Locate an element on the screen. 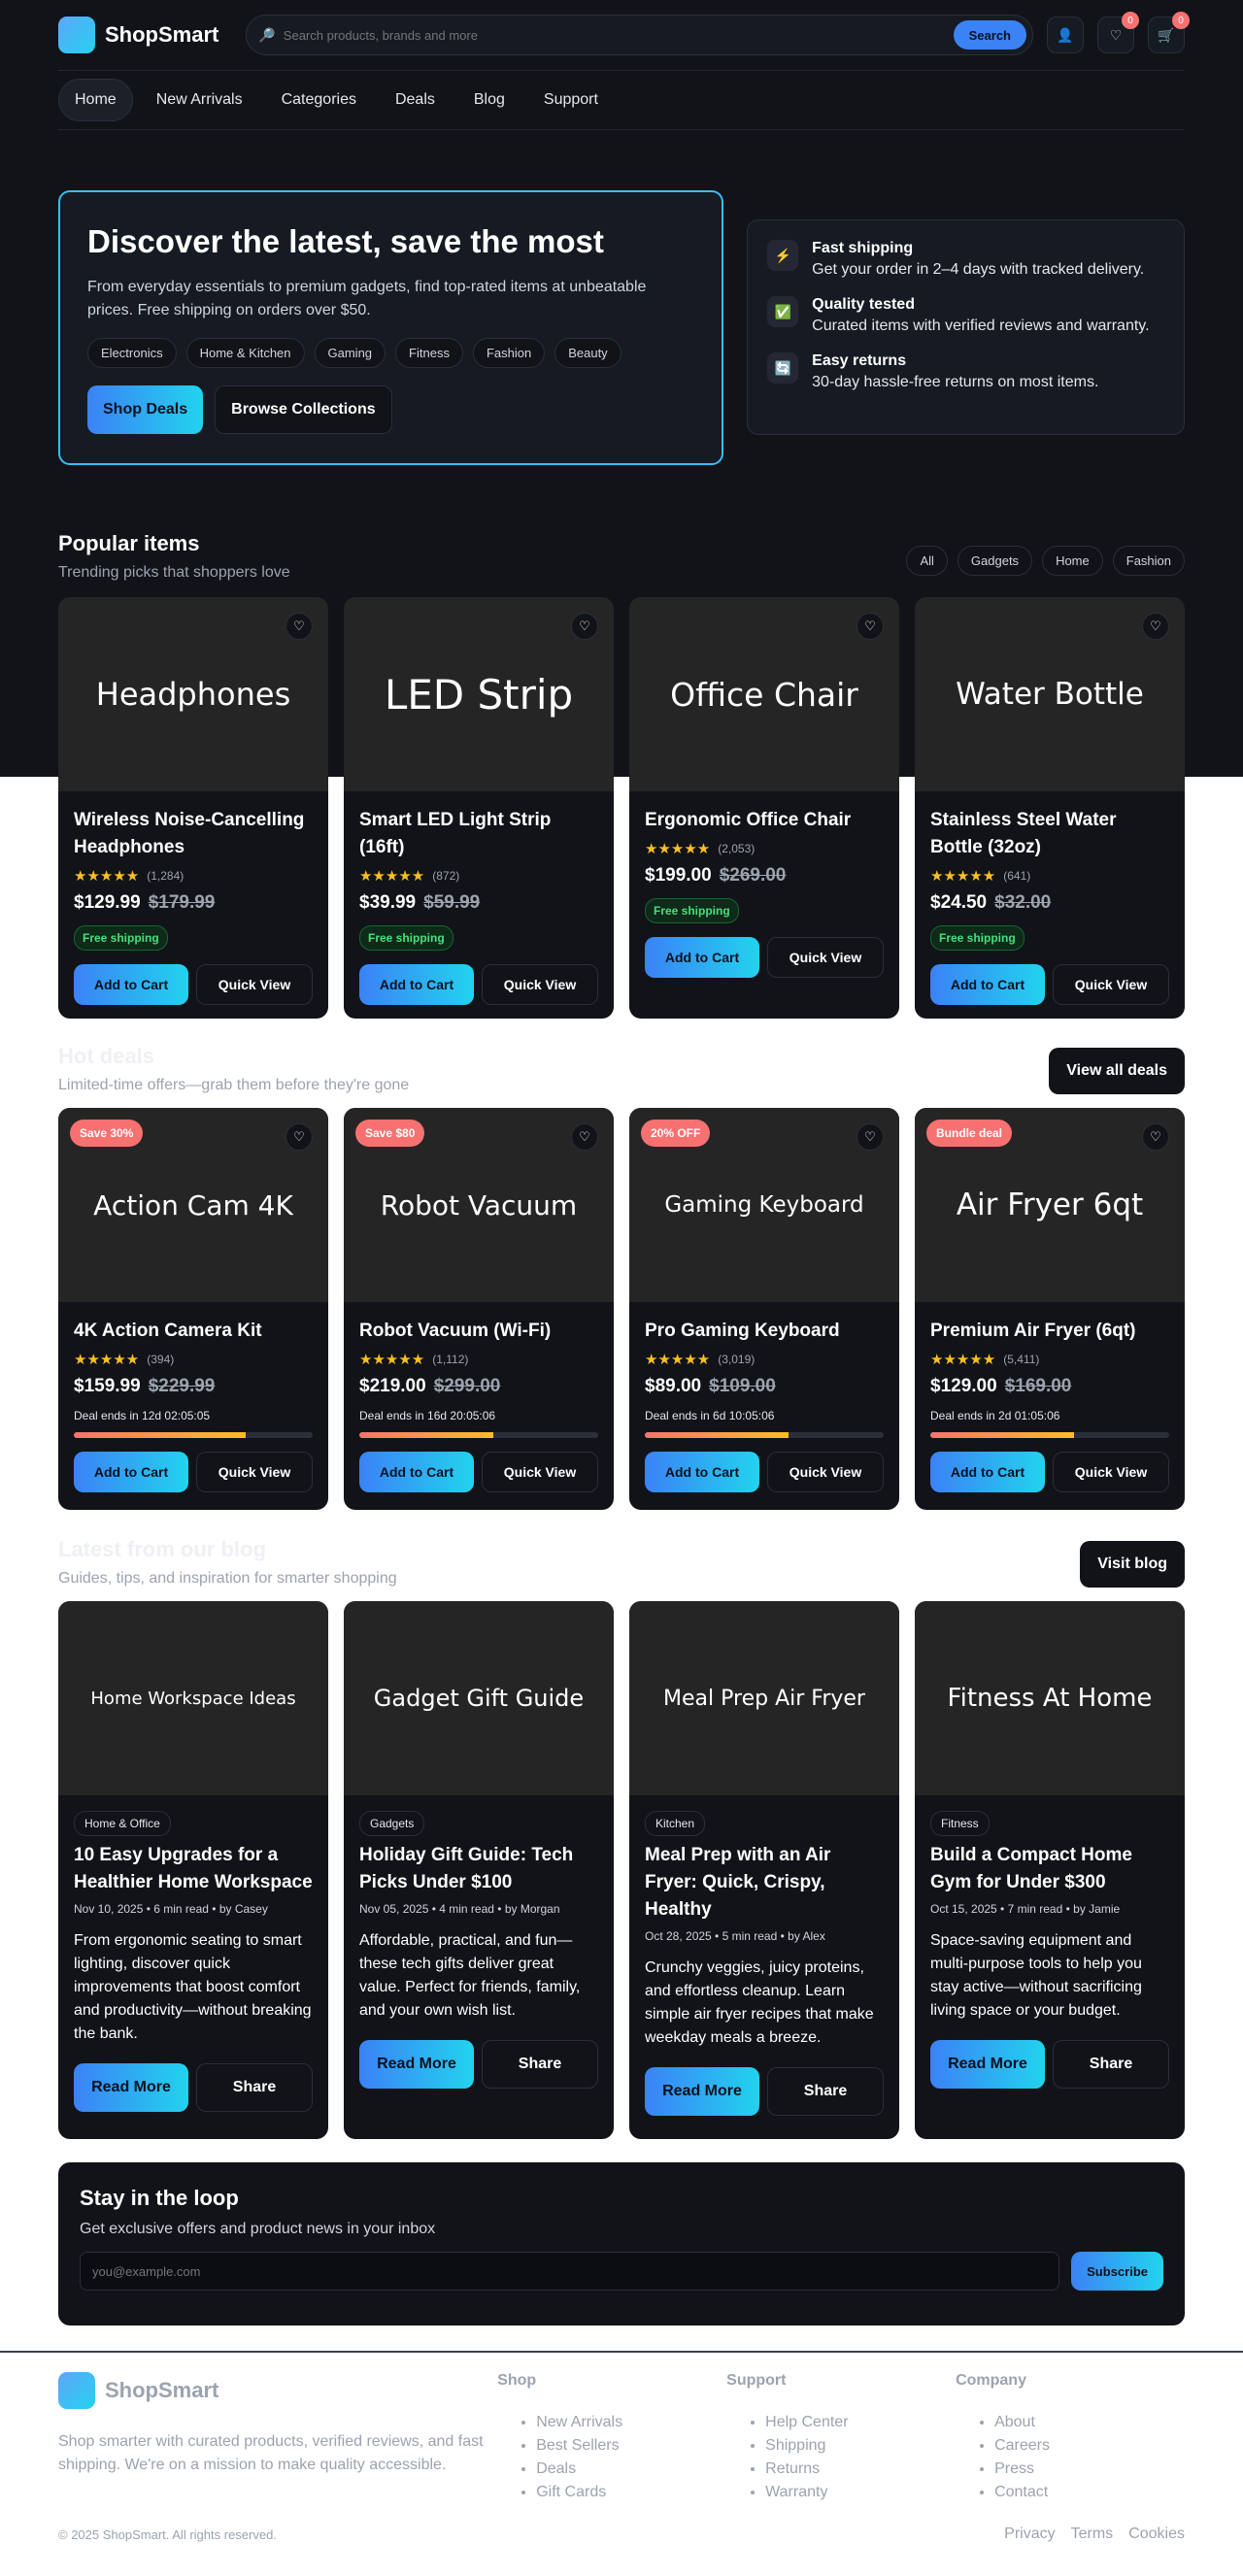  footer-link: Gift Cards is located at coordinates (631, 2492).